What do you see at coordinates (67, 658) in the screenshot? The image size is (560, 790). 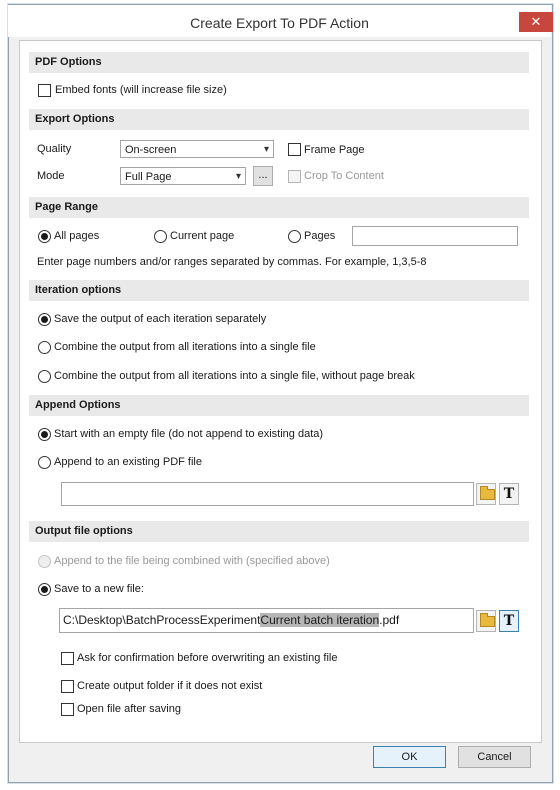 I see `ask-confirm-checkbox` at bounding box center [67, 658].